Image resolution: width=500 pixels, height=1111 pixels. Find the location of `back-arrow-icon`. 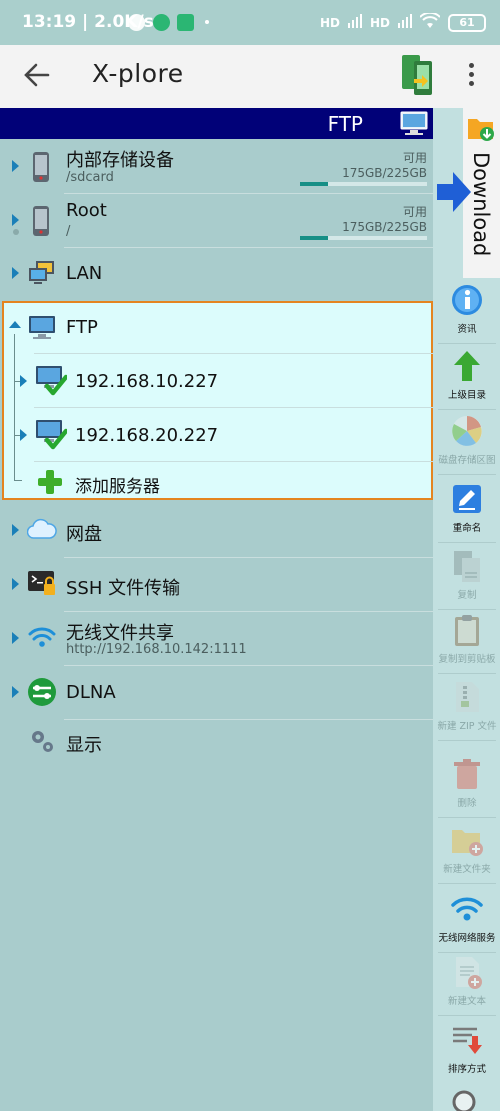

back-arrow-icon is located at coordinates (37, 75).